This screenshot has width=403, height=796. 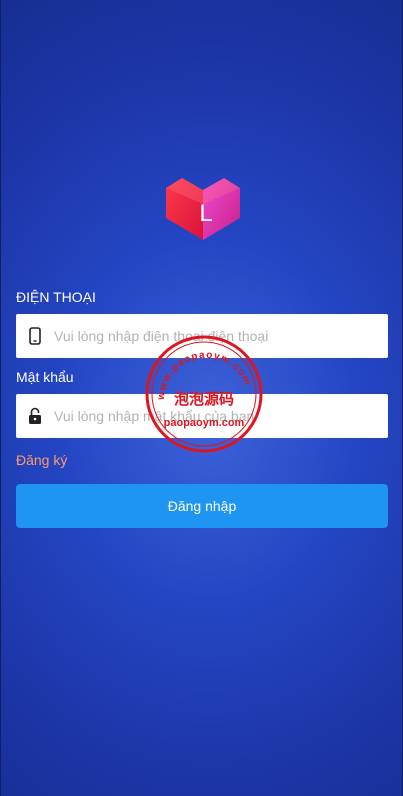 What do you see at coordinates (35, 416) in the screenshot?
I see `lock-icon` at bounding box center [35, 416].